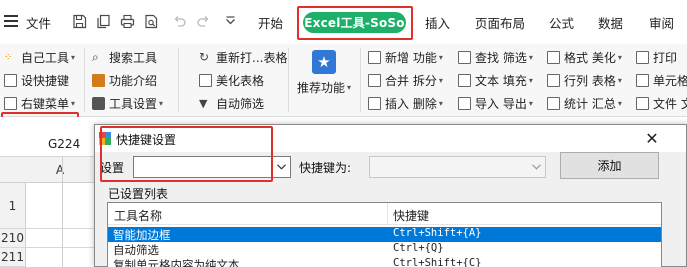  I want to click on import-export-button: 导入 导出 ▾, so click(495, 103).